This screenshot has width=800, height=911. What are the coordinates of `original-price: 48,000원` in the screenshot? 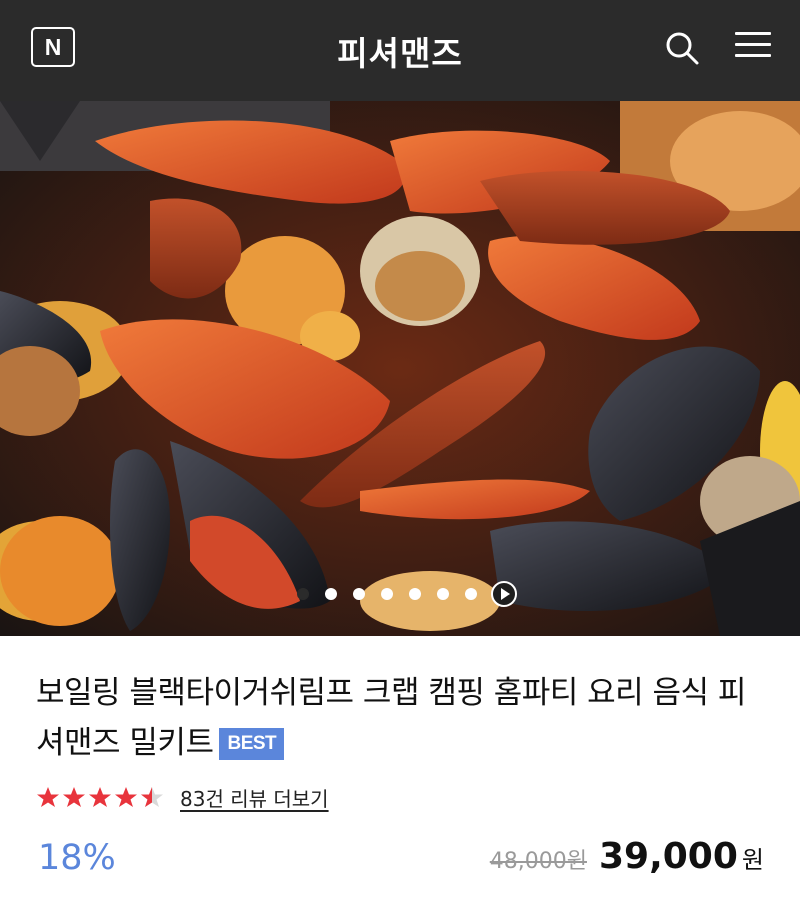 It's located at (538, 861).